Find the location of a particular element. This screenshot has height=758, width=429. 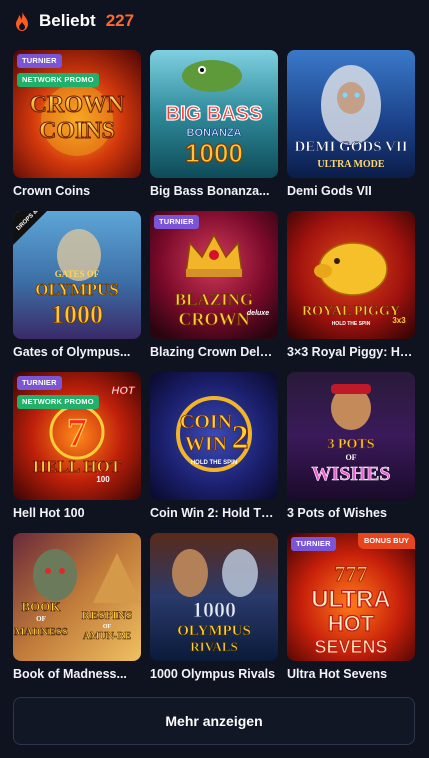

art-text-ultra: ULTRA is located at coordinates (351, 599).